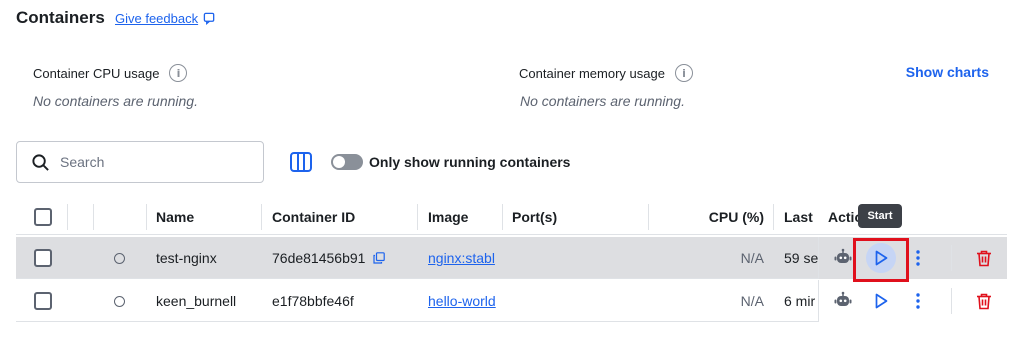  I want to click on image-cell: hello-world, so click(468, 301).